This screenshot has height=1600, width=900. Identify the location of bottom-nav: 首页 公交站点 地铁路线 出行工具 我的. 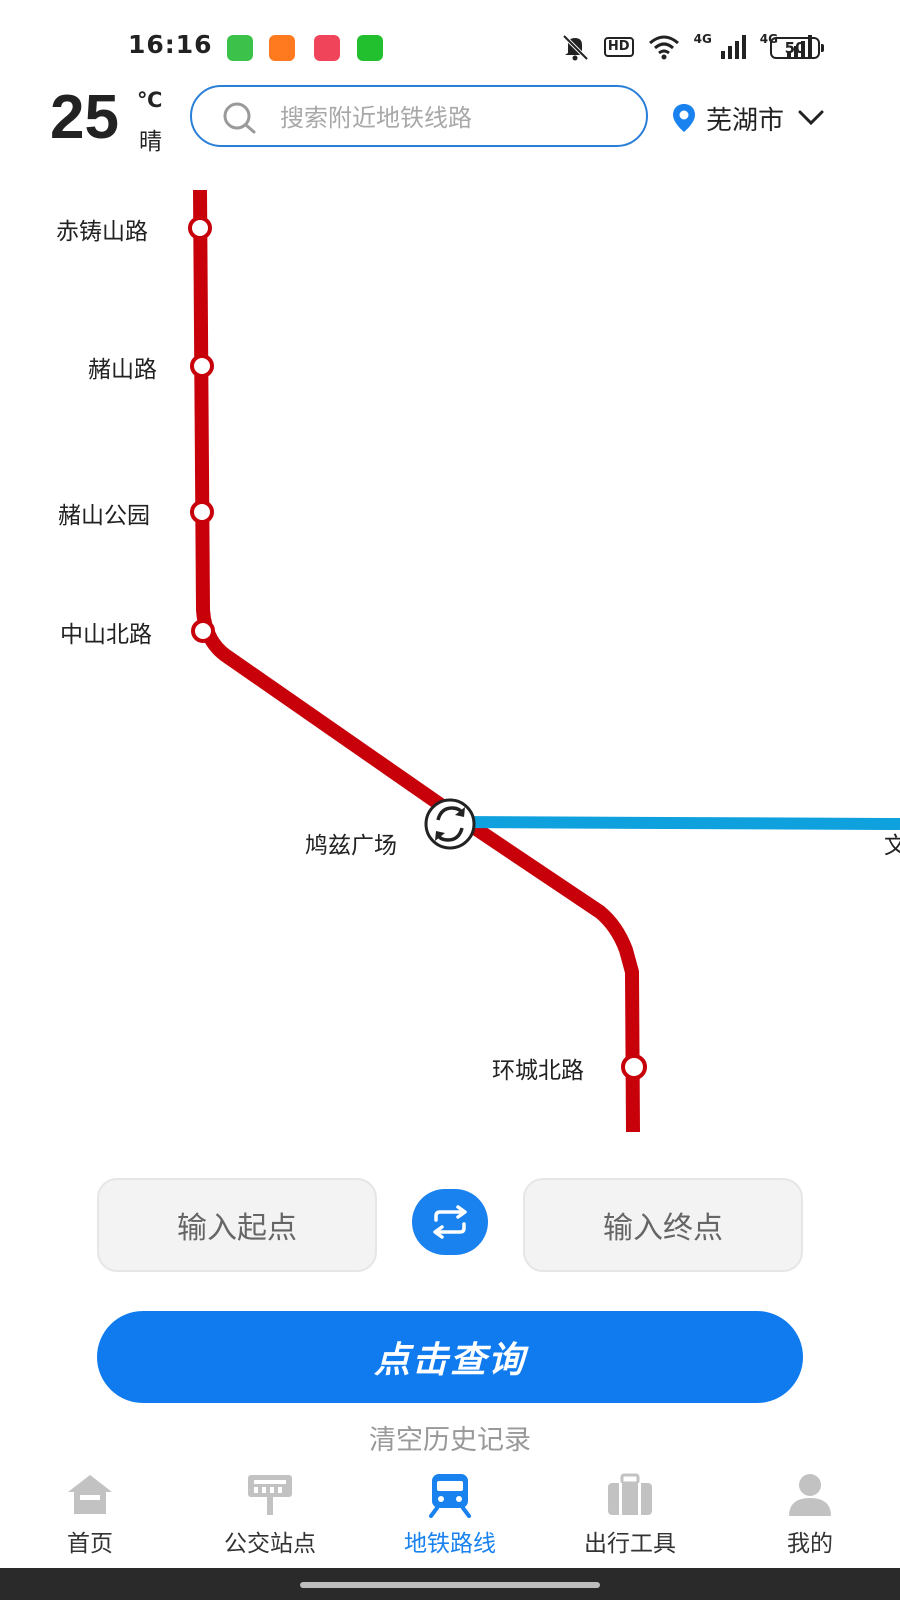
(450, 1515).